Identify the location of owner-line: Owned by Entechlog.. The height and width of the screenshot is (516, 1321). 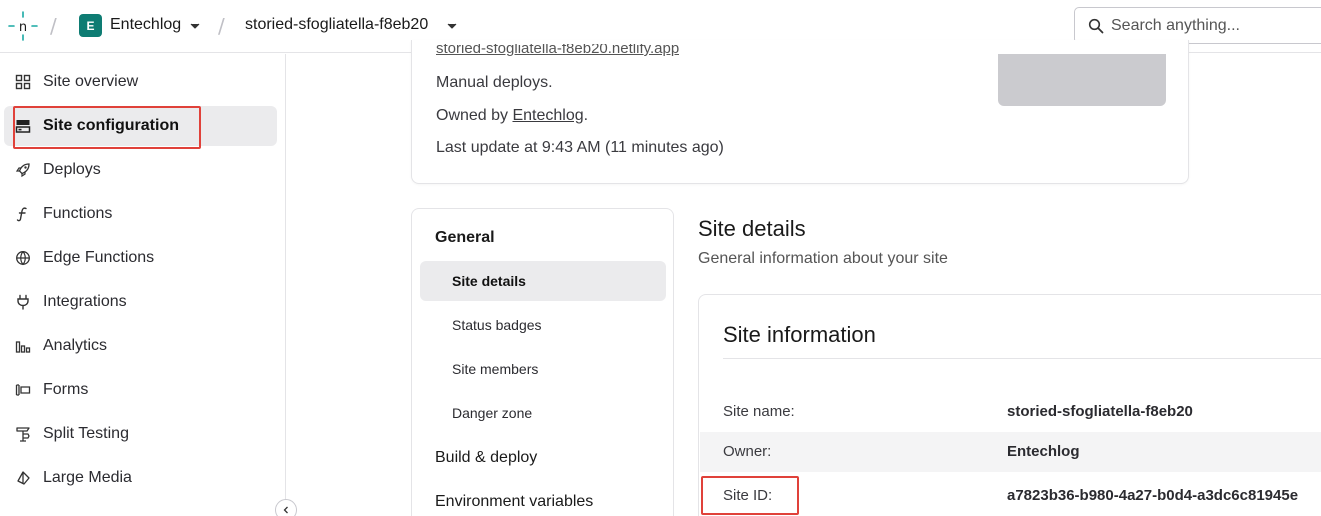
(512, 116).